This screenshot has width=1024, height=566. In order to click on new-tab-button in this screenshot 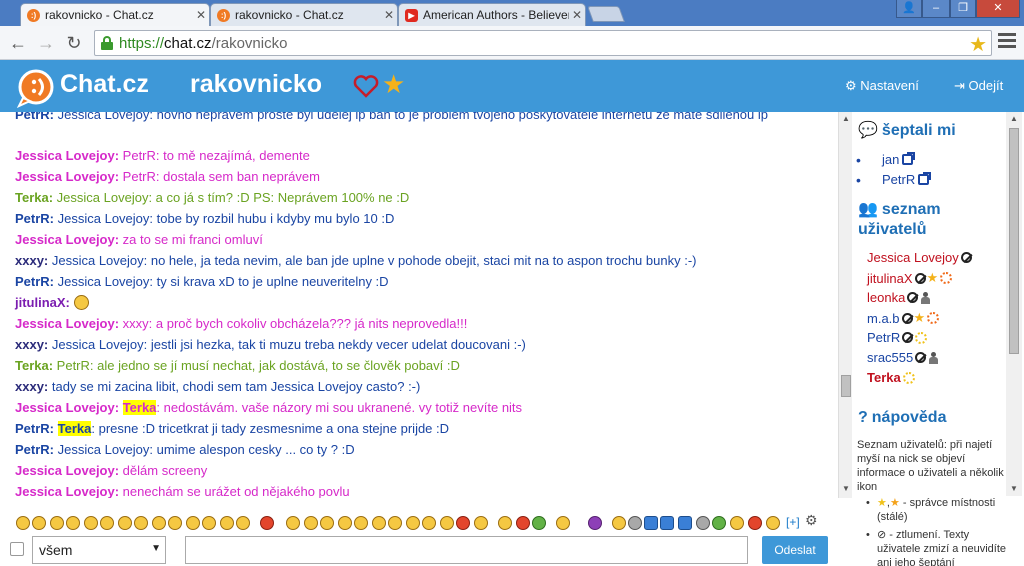, I will do `click(606, 14)`.